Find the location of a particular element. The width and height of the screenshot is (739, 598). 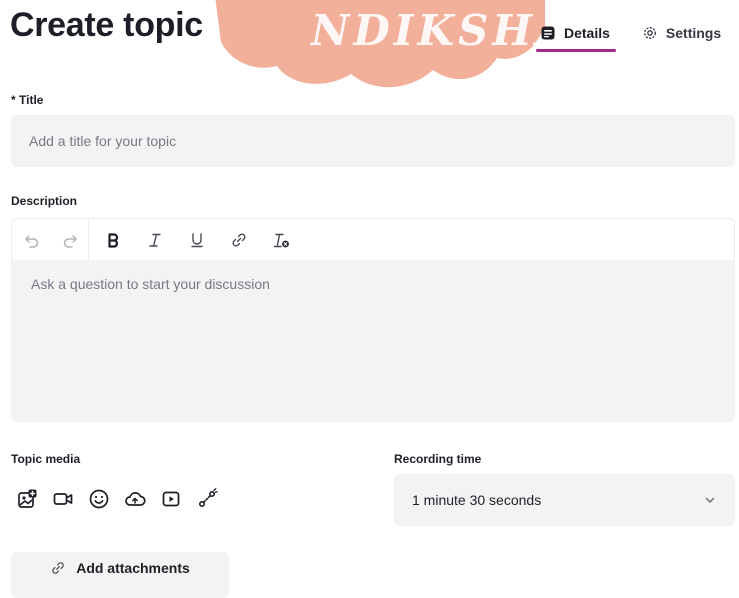

topic-media-toolbar is located at coordinates (122, 499).